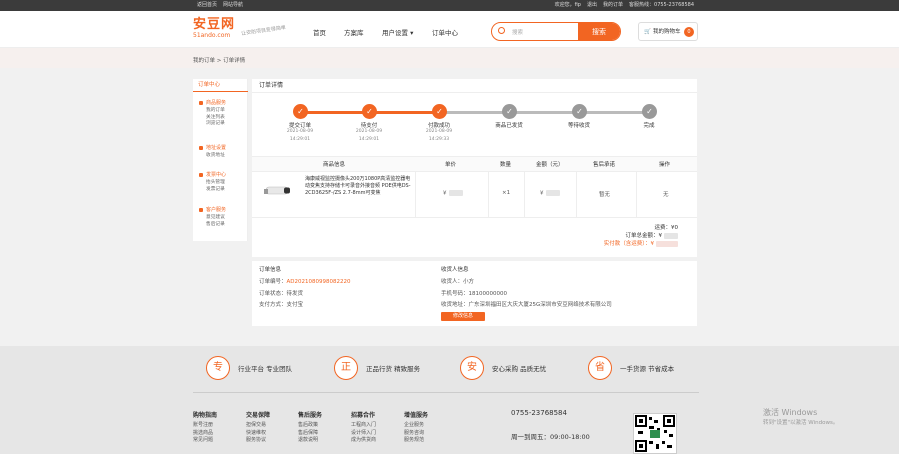 The width and height of the screenshot is (899, 454). I want to click on footer-link: 成为供货商, so click(363, 441).